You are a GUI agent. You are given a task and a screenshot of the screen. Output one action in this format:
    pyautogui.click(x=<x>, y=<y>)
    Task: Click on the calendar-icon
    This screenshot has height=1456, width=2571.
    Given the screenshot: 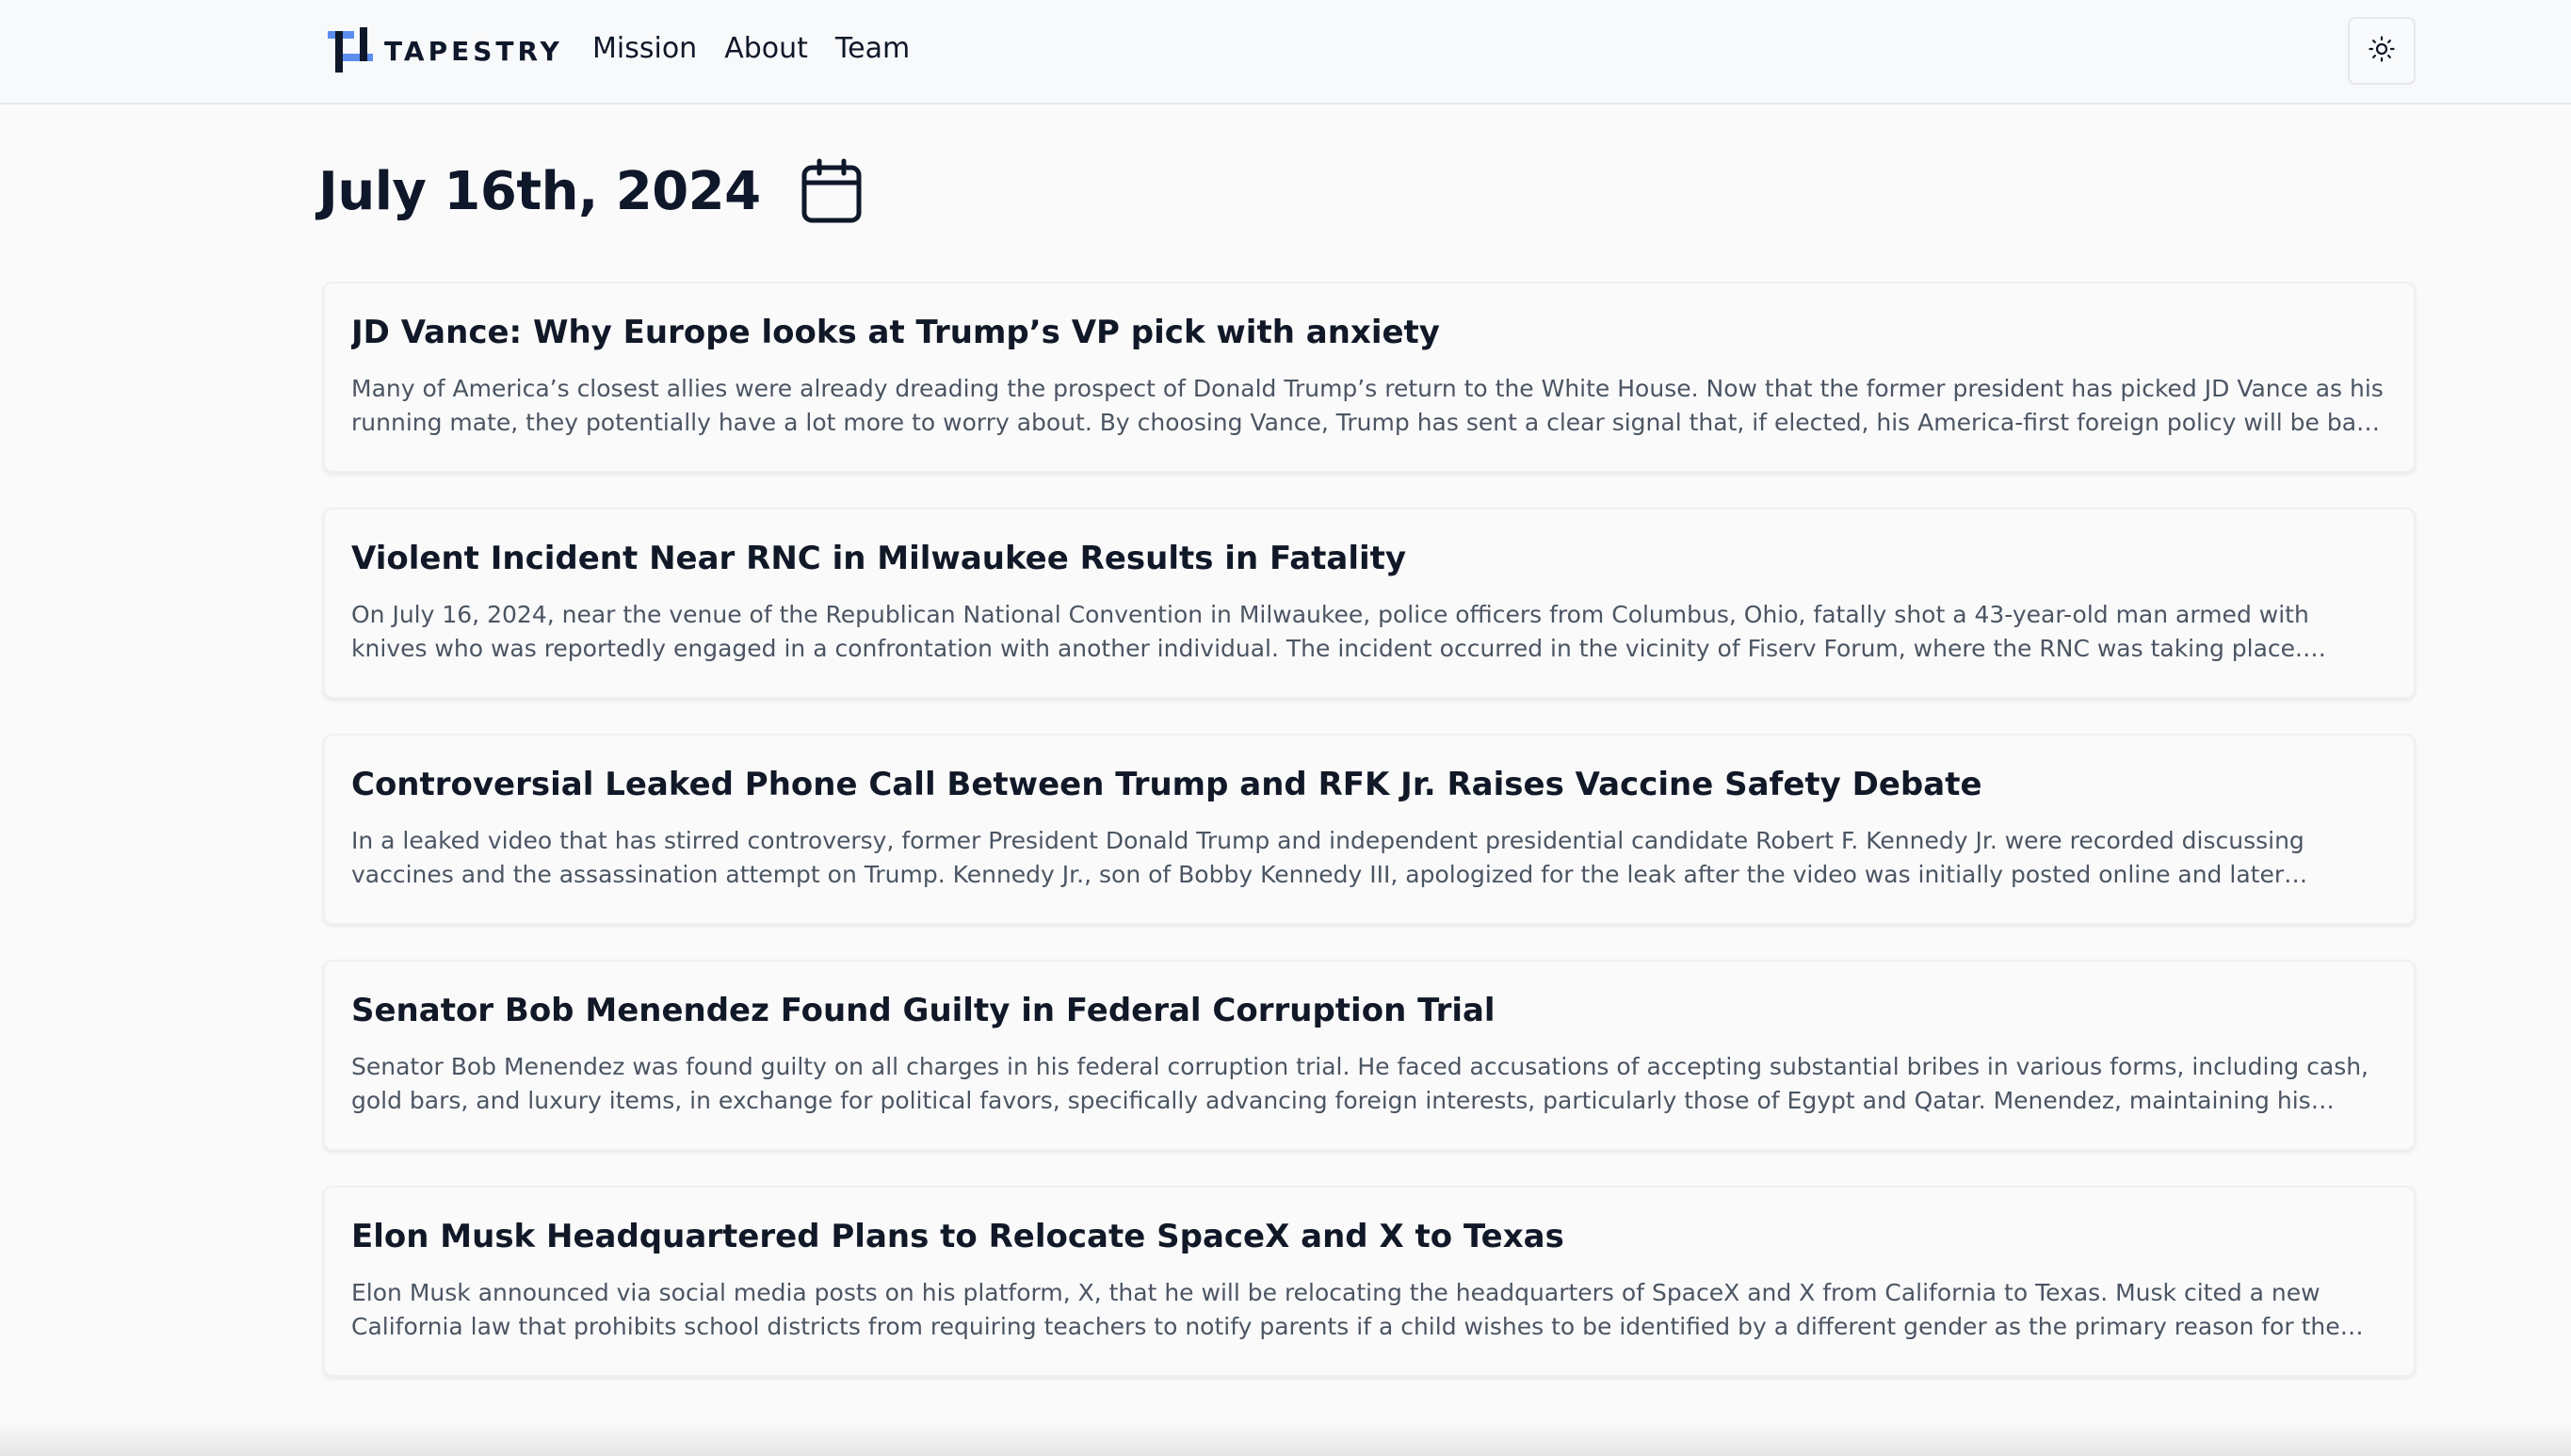 What is the action you would take?
    pyautogui.click(x=831, y=191)
    